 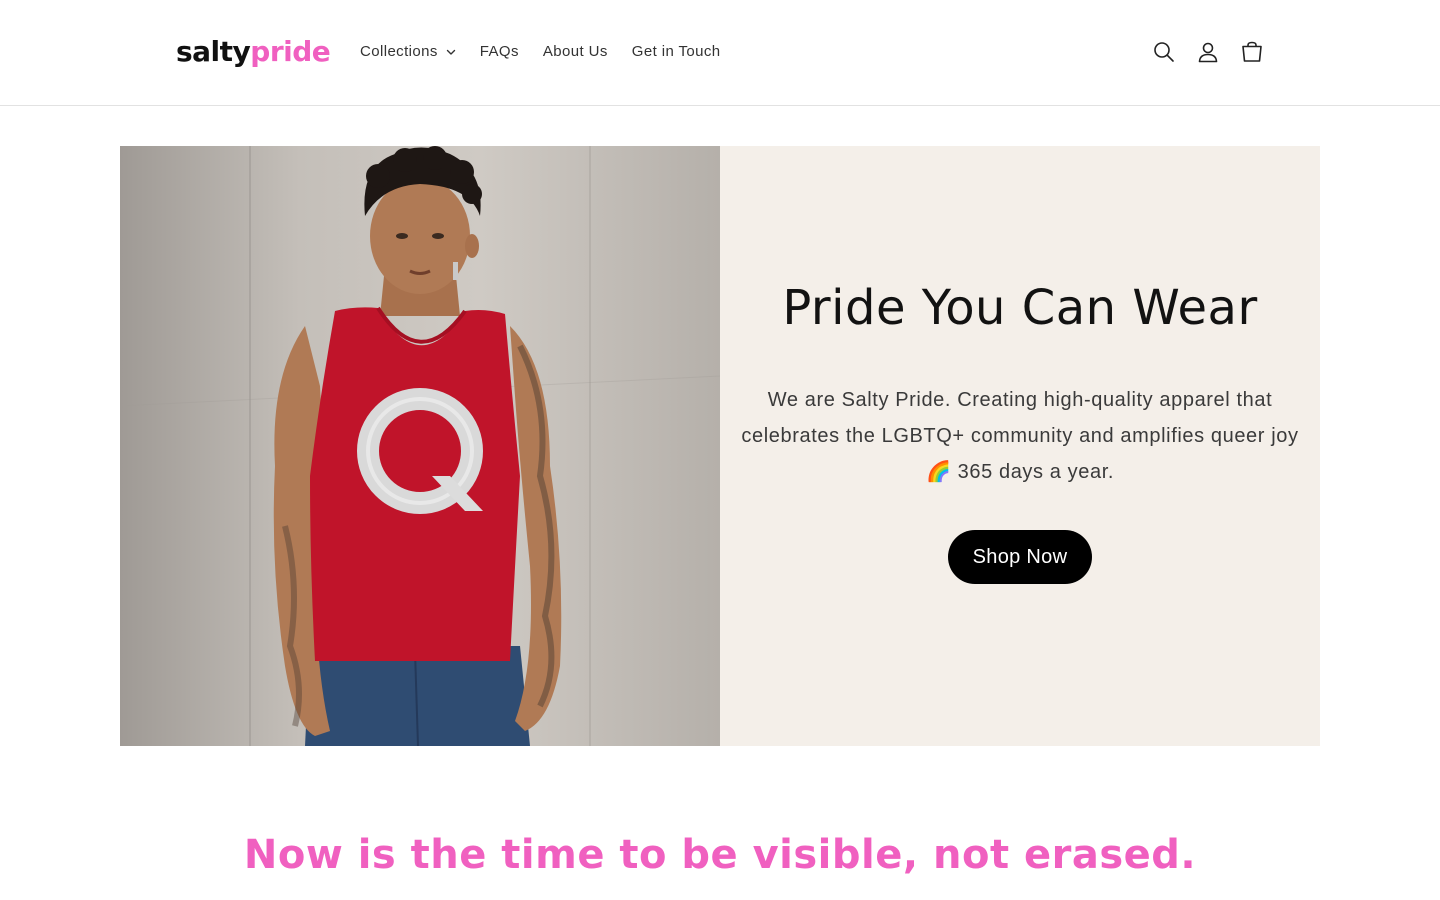 I want to click on nav-item-get-in-touch: Get in Touch, so click(x=676, y=52).